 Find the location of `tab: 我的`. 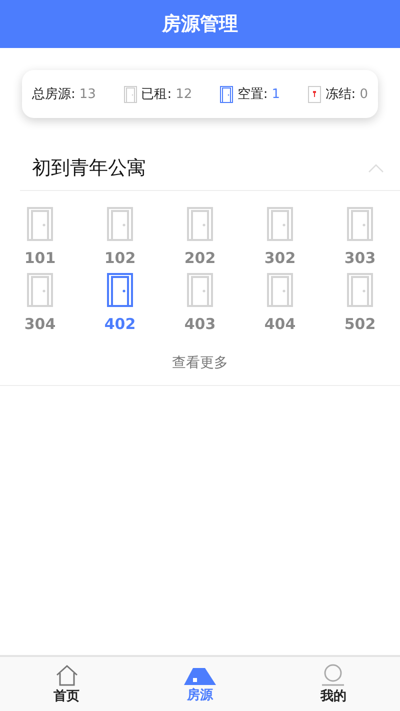

tab: 我的 is located at coordinates (333, 684).